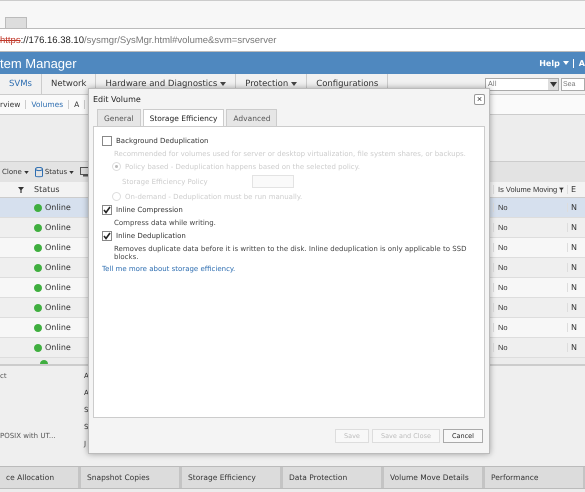  I want to click on app-title: tem Manager, so click(38, 63).